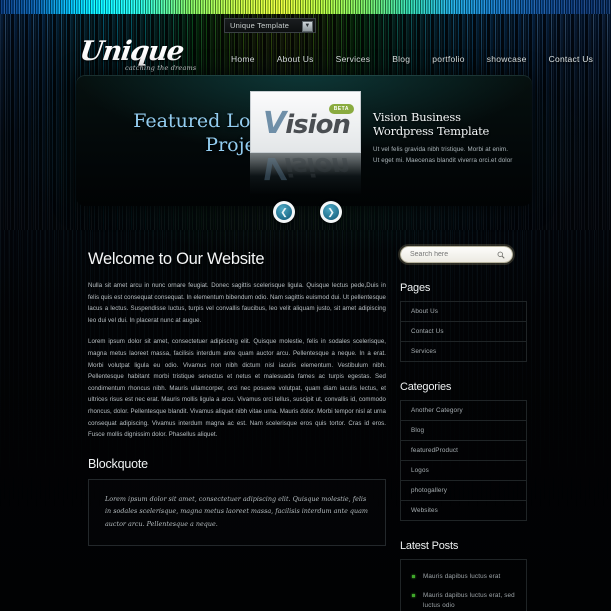 This screenshot has width=611, height=611. Describe the element at coordinates (431, 124) in the screenshot. I see `slider-description-title: Vision Business Wordpress Template` at that location.